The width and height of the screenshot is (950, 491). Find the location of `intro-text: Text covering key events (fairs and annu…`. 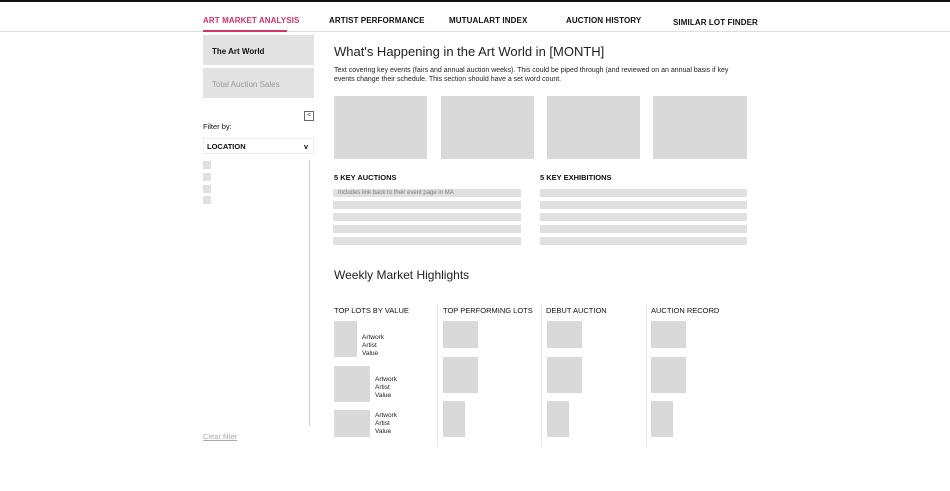

intro-text: Text covering key events (fairs and annu… is located at coordinates (531, 75).